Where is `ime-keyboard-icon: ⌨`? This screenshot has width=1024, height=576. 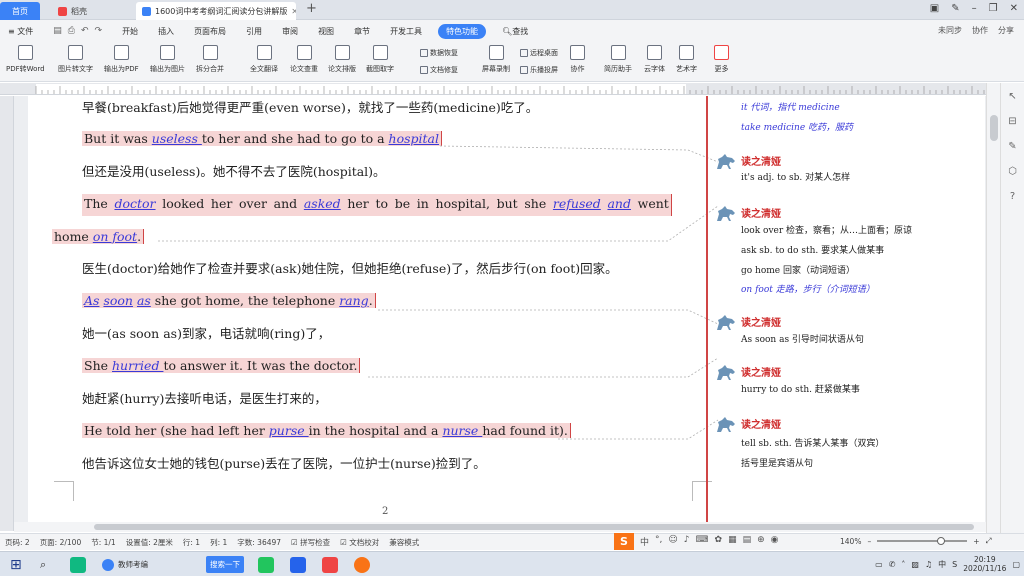
ime-keyboard-icon: ⌨ is located at coordinates (702, 541).